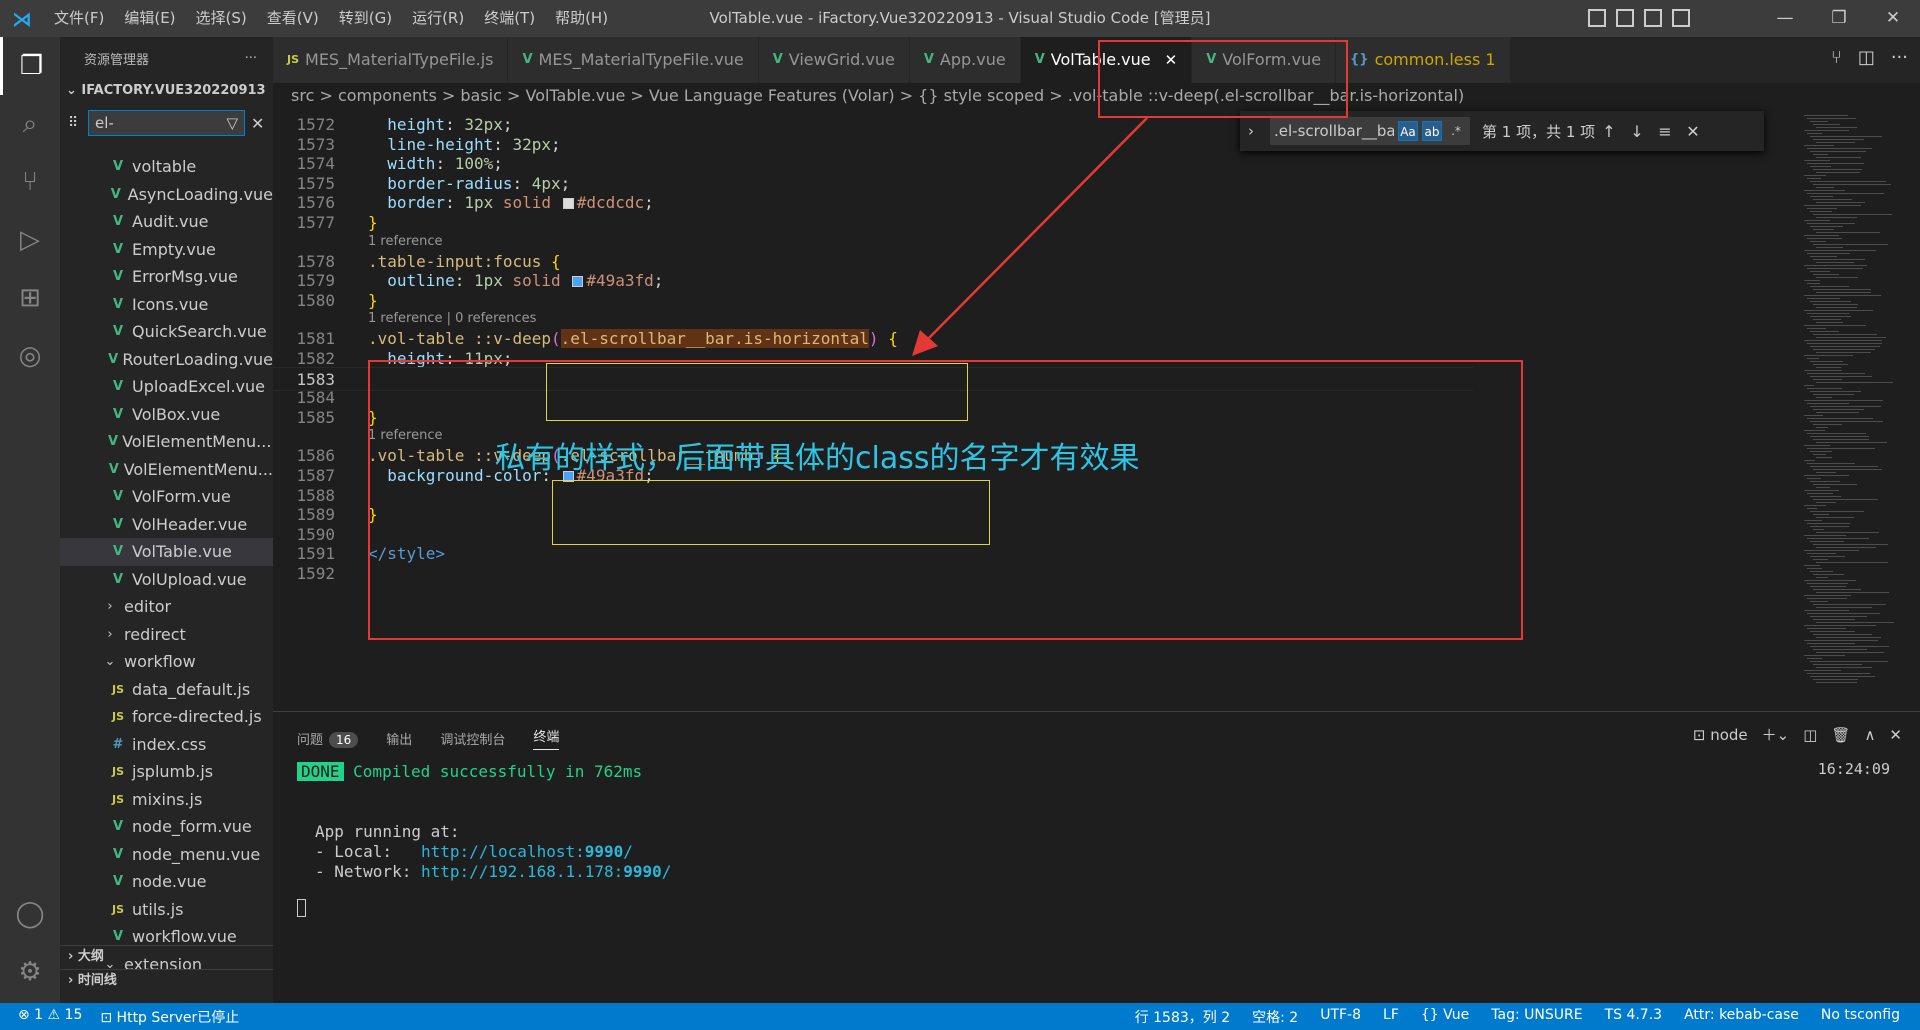 This screenshot has width=1920, height=1030. Describe the element at coordinates (1536, 1017) in the screenshot. I see `tag-casing: Tag: UNSURE` at that location.